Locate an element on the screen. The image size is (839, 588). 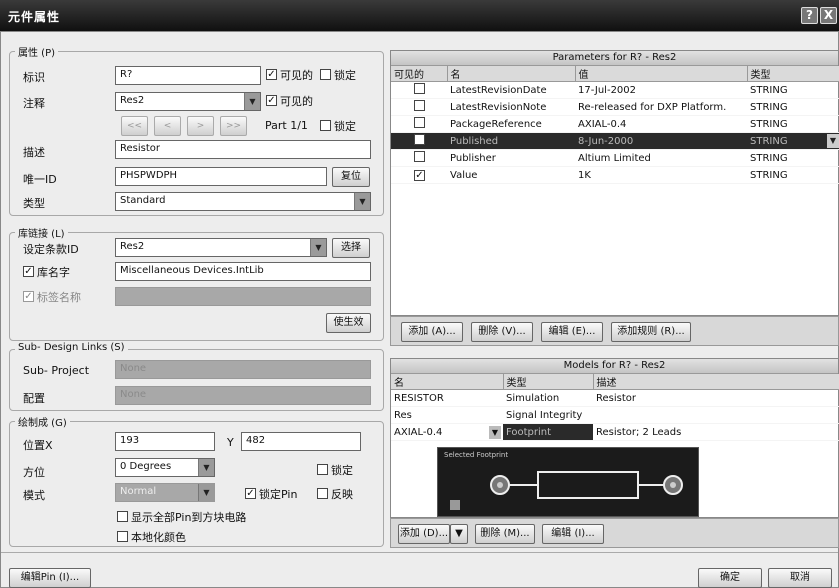
designator-lock-checkbox is located at coordinates (325, 74).